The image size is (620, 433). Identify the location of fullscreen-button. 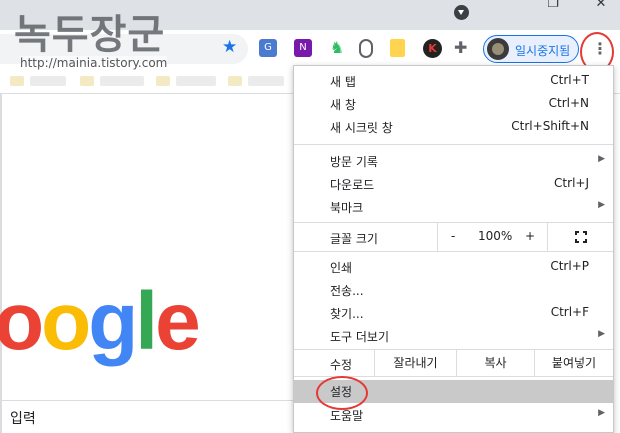
(580, 237).